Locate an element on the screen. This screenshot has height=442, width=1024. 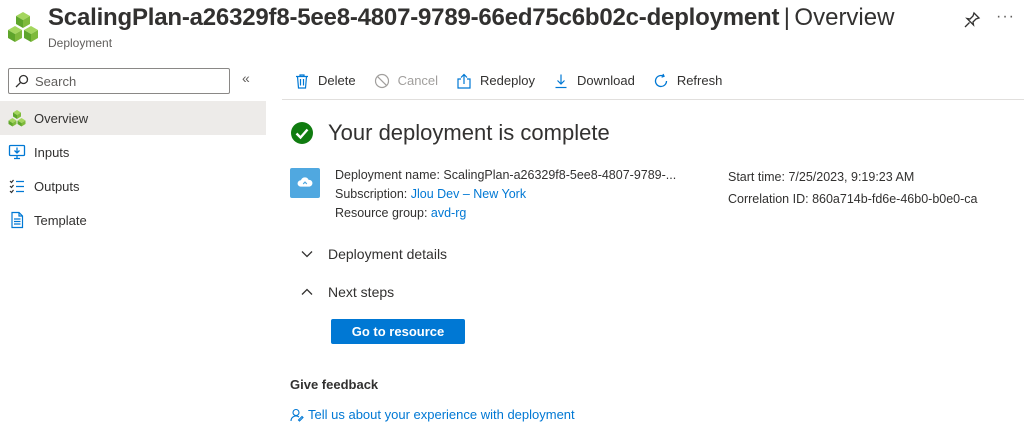
pin-icon is located at coordinates (972, 20).